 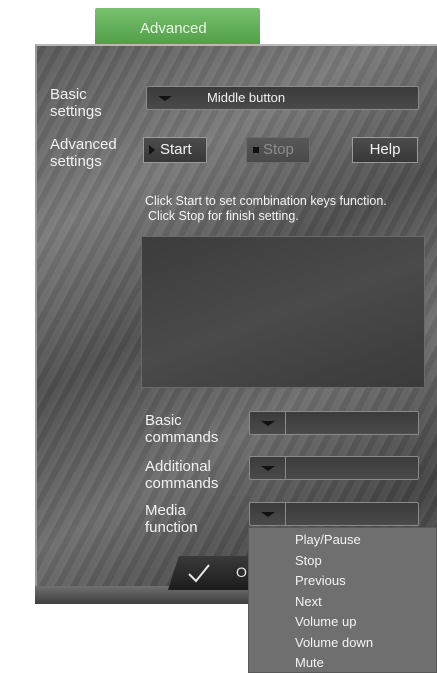 What do you see at coordinates (342, 622) in the screenshot?
I see `dropdown-option-volume-up: Volume up` at bounding box center [342, 622].